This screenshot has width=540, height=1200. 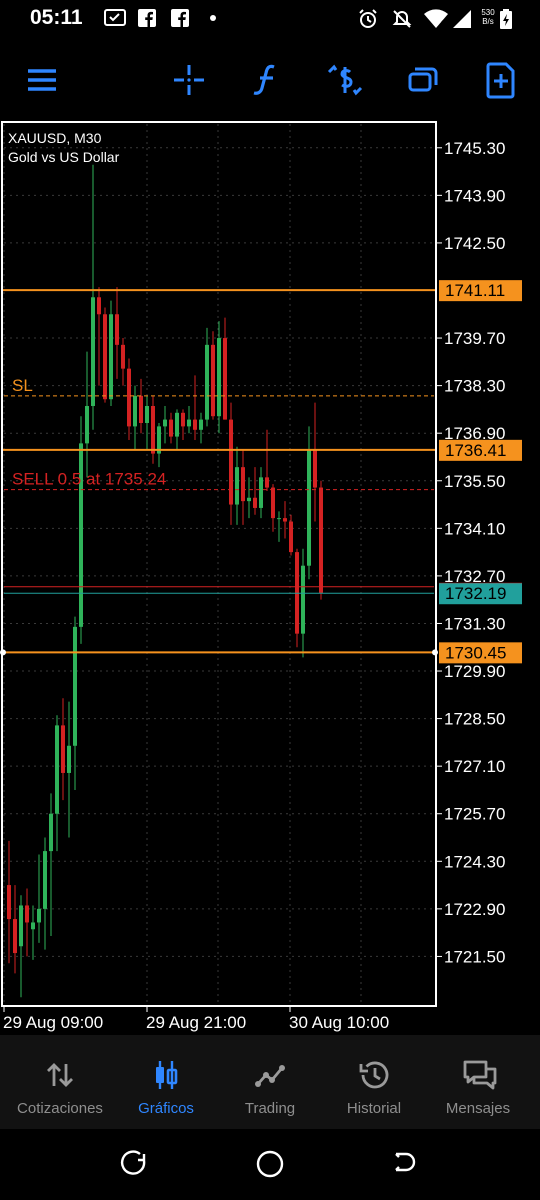 I want to click on price-axis-label: 1725.70, so click(x=474, y=814).